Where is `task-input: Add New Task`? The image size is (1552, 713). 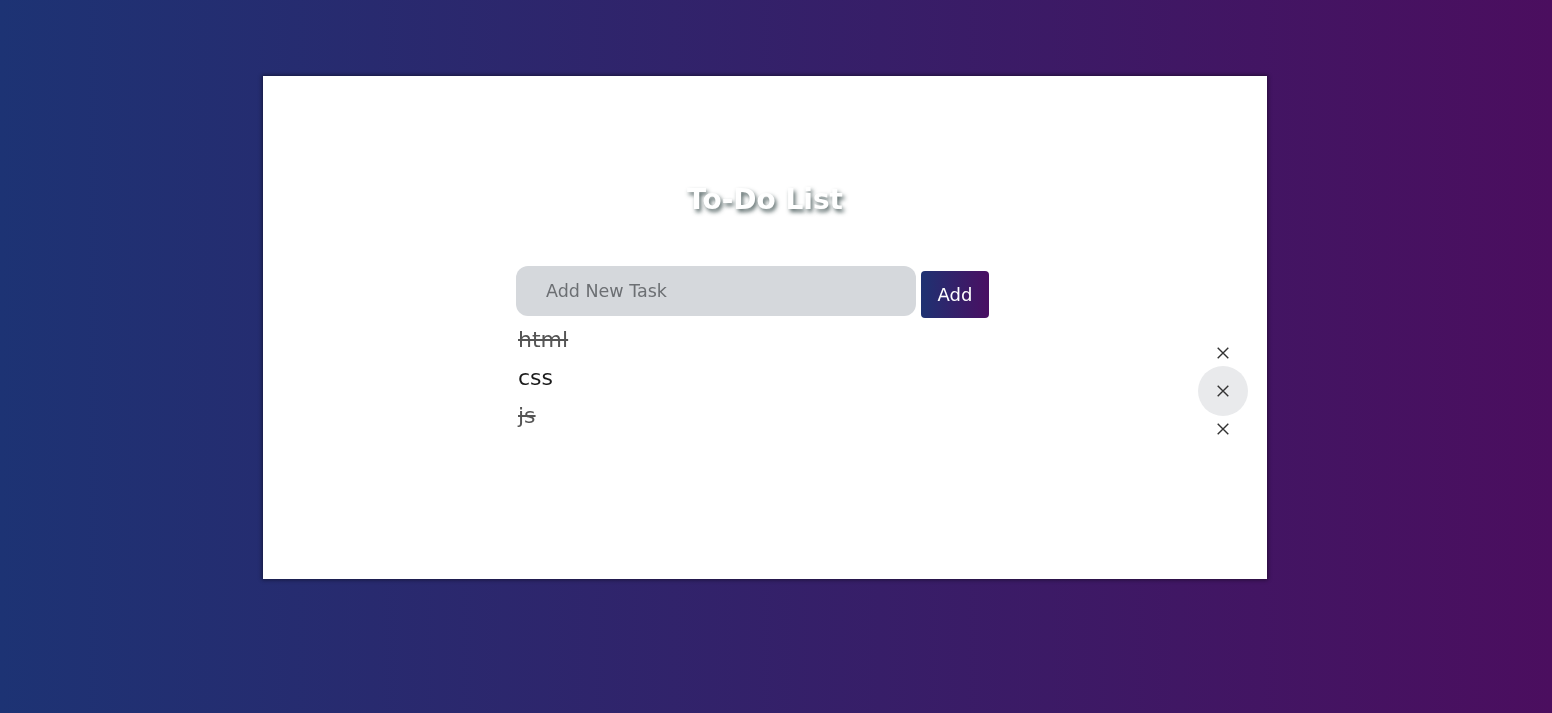 task-input: Add New Task is located at coordinates (716, 291).